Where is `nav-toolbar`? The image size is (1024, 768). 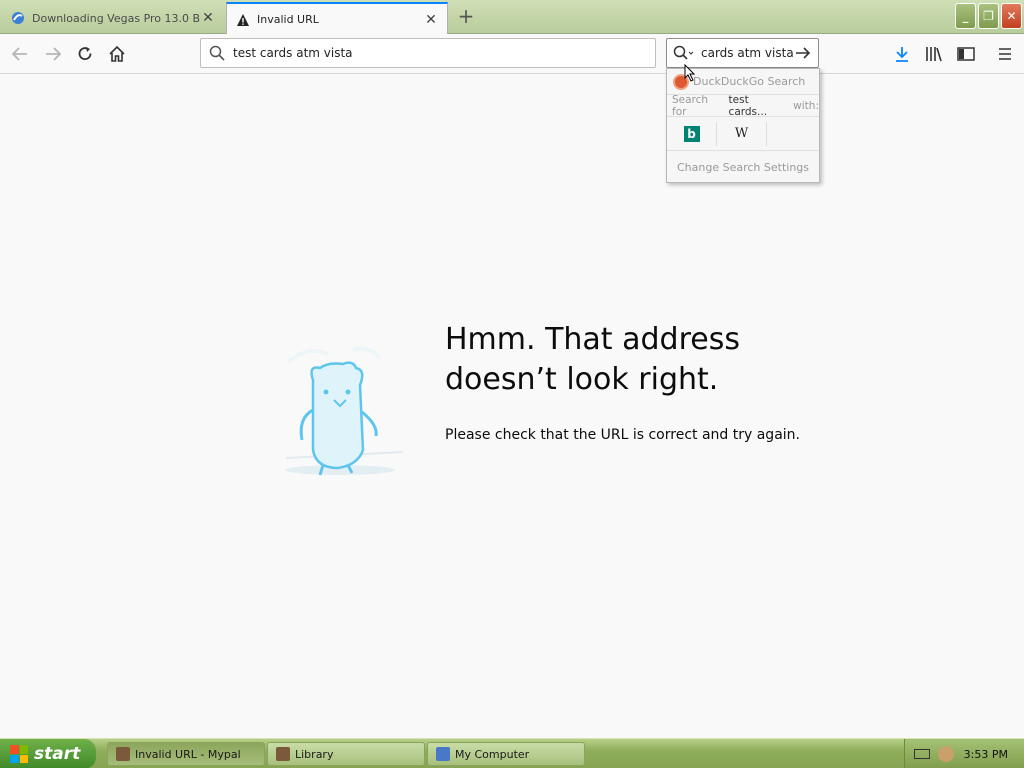 nav-toolbar is located at coordinates (512, 54).